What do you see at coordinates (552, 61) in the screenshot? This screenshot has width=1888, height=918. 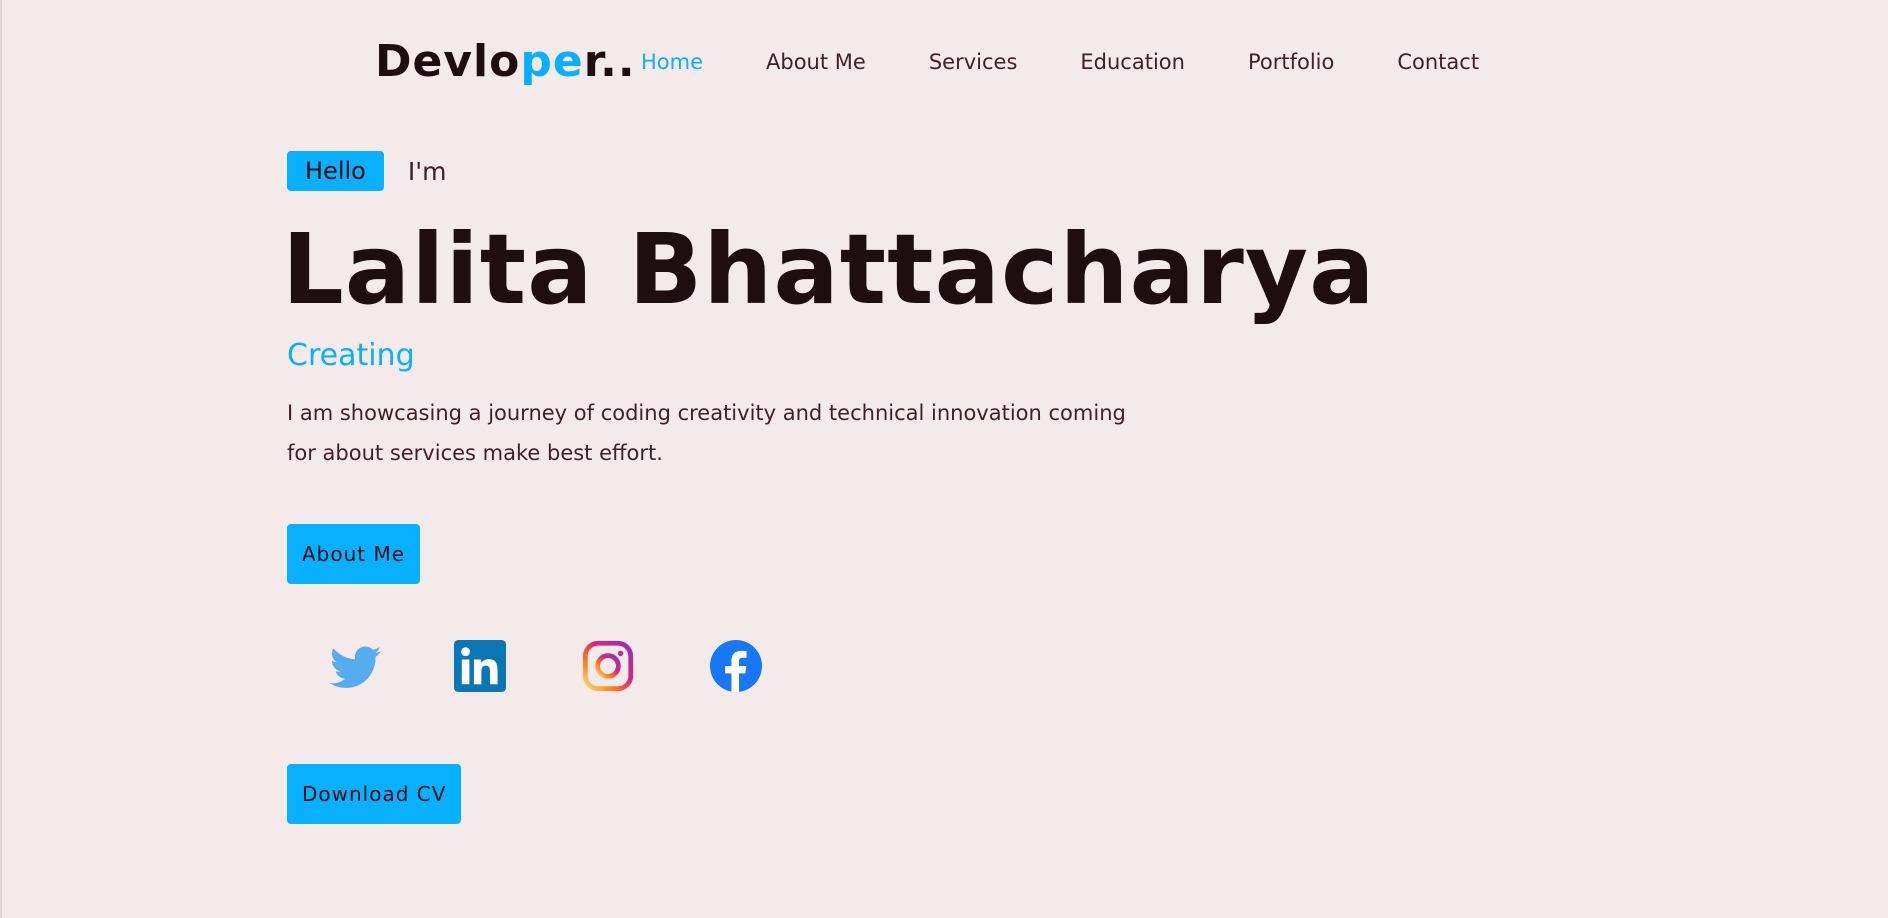 I see `logo-text-accent: pe` at bounding box center [552, 61].